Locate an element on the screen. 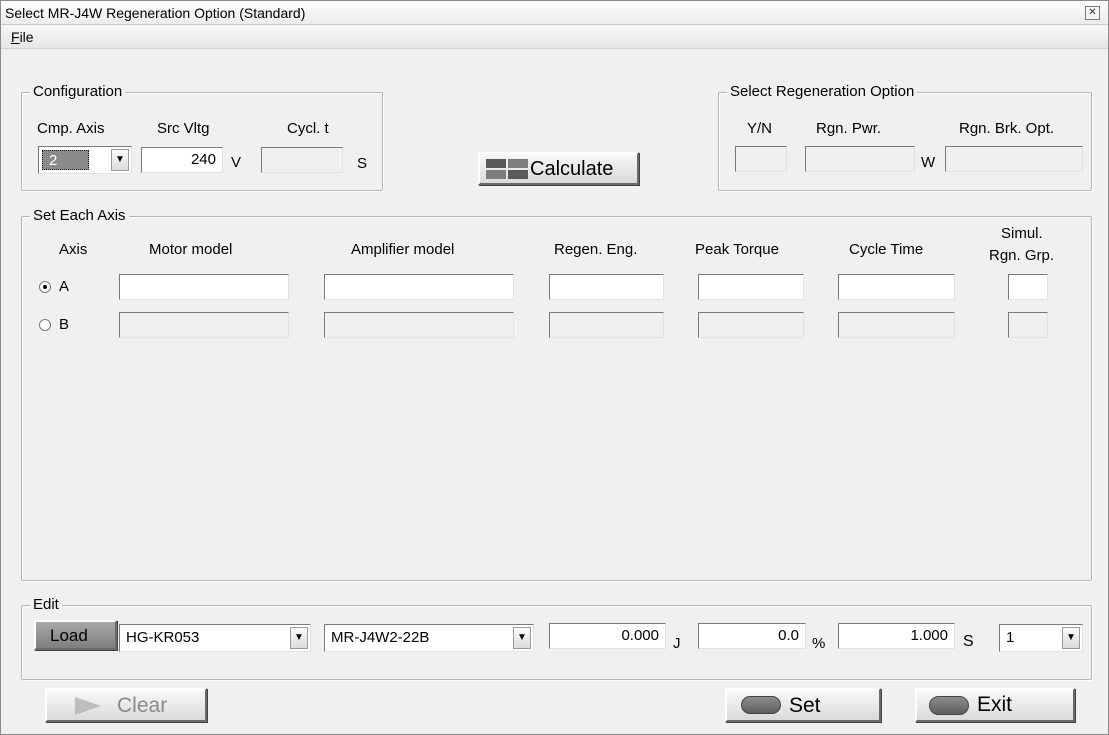 The image size is (1109, 735). menu-file-label: ile is located at coordinates (26, 37).